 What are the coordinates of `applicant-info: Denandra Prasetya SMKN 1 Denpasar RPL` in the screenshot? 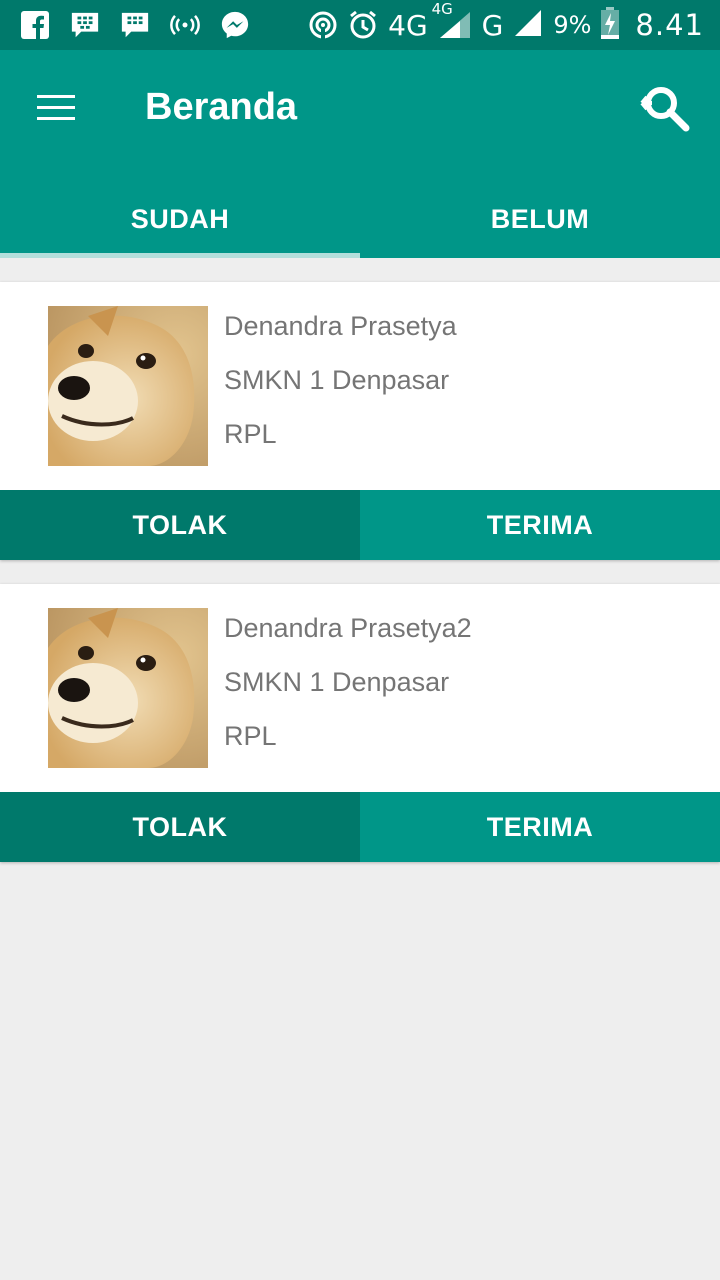 It's located at (340, 387).